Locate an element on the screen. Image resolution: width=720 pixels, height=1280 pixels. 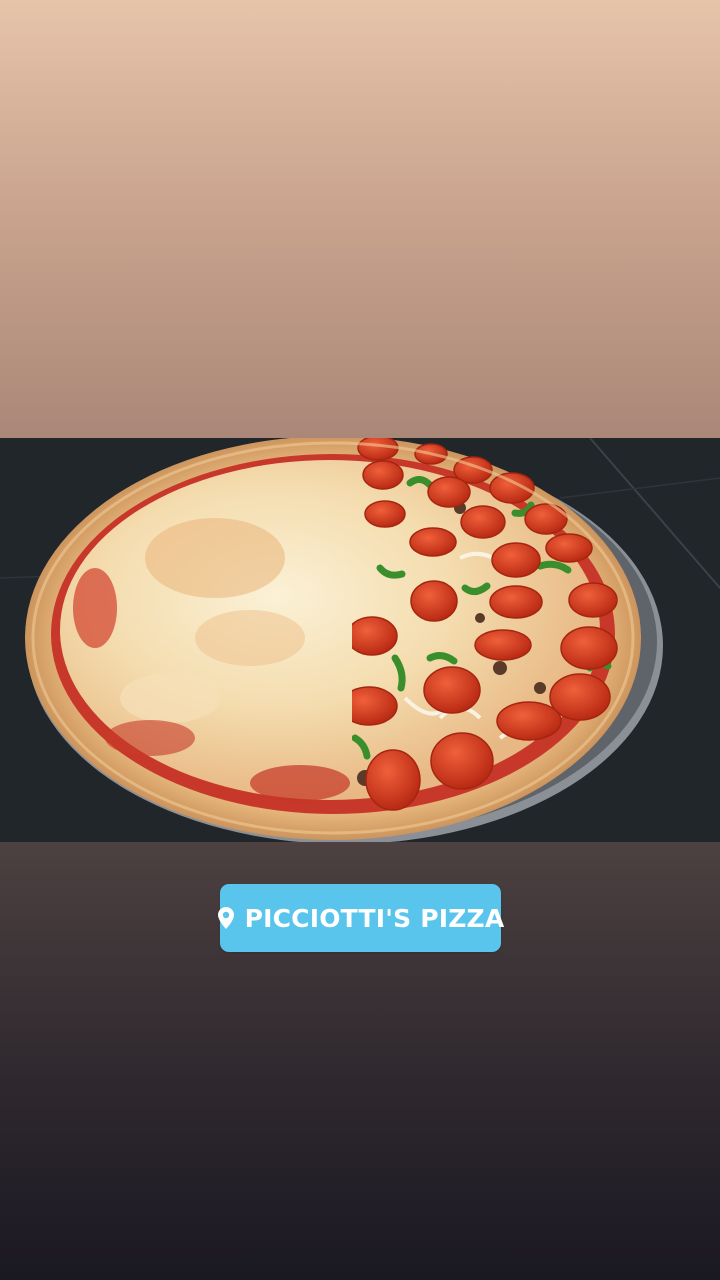
map-pin-icon is located at coordinates (226, 918).